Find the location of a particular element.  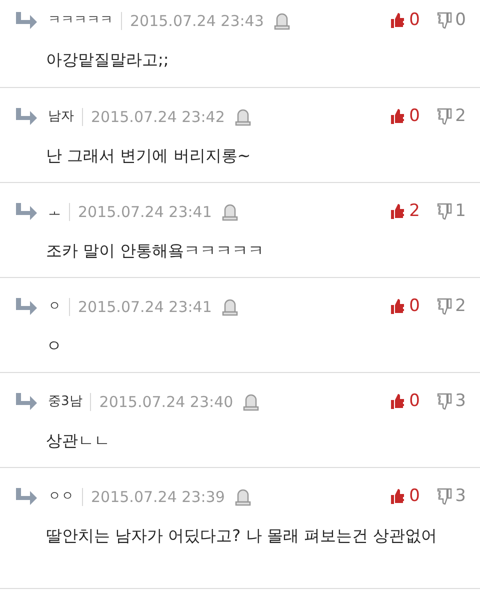

comment-date: 2015.07.24 23:43 is located at coordinates (197, 21).